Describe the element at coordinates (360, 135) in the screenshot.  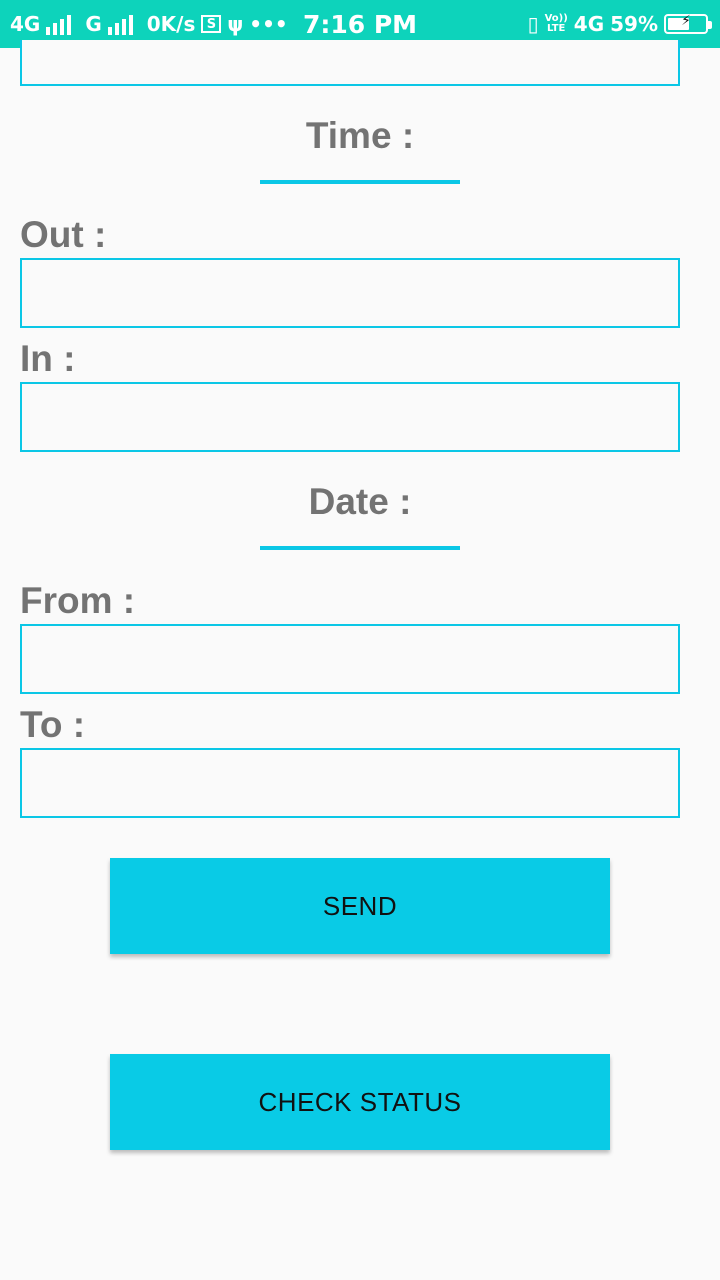
I see `time-section-title: Time :` at that location.